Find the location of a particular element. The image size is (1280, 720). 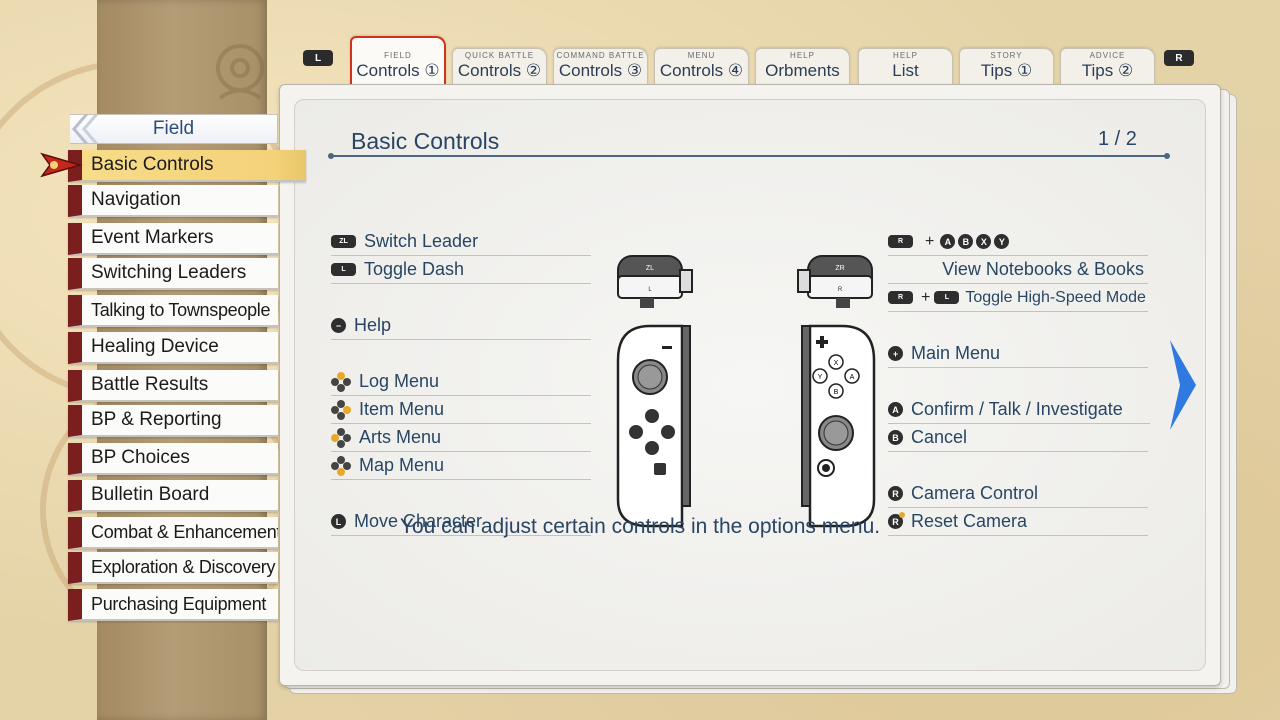

joycon-b-label: B is located at coordinates (836, 392).